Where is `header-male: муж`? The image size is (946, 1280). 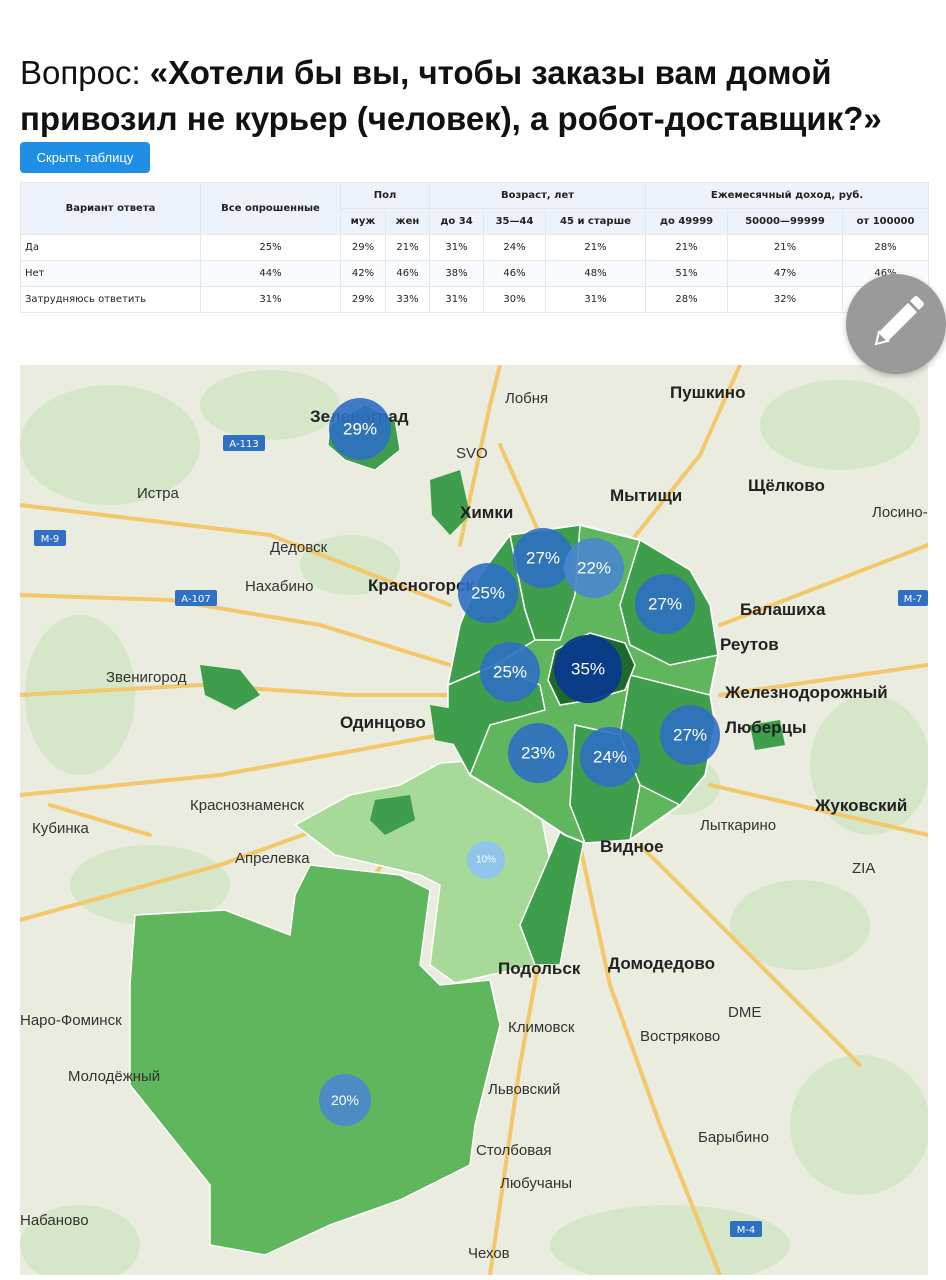
header-male: муж is located at coordinates (363, 221).